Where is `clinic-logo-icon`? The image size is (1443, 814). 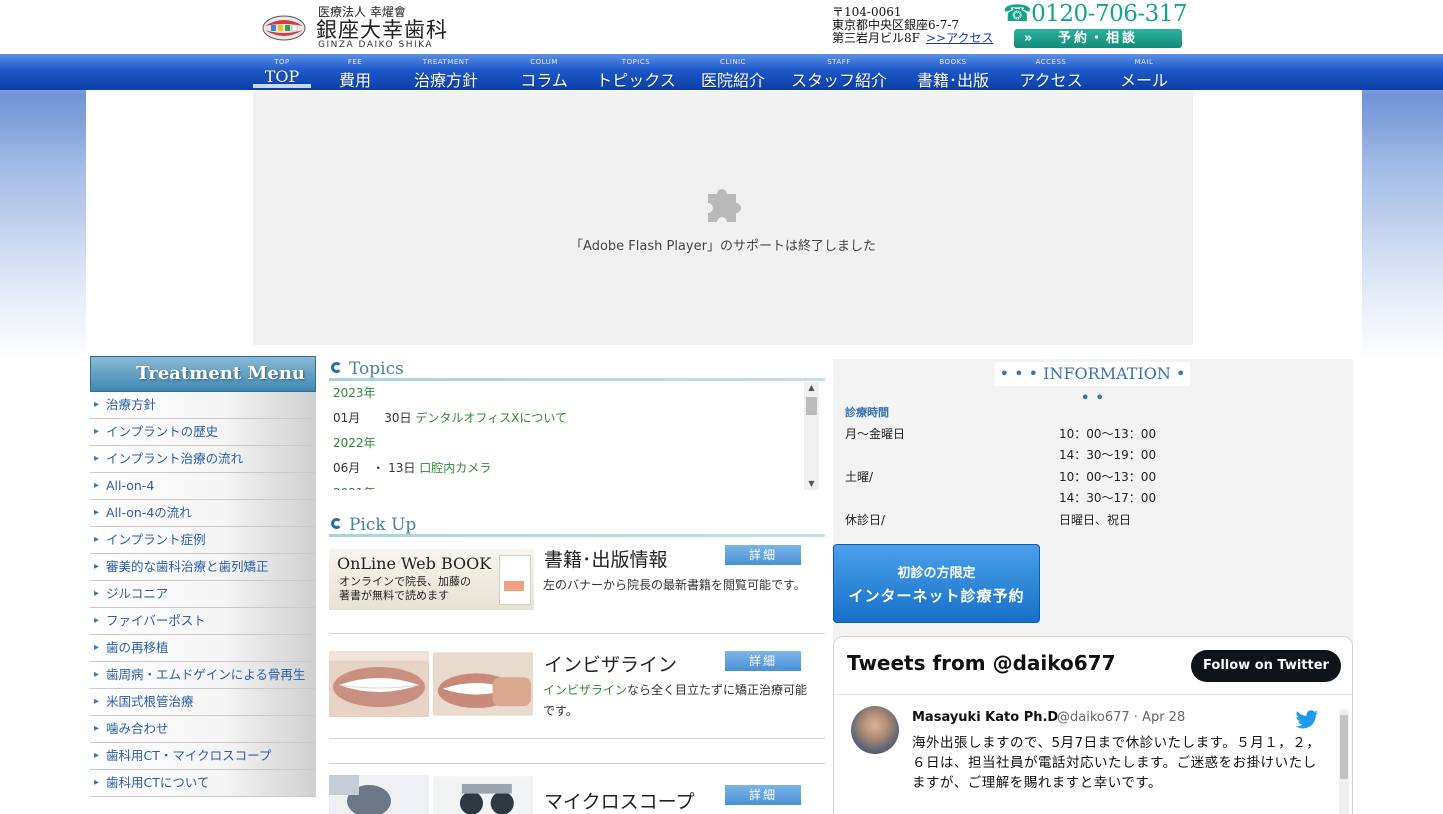
clinic-logo-icon is located at coordinates (284, 28).